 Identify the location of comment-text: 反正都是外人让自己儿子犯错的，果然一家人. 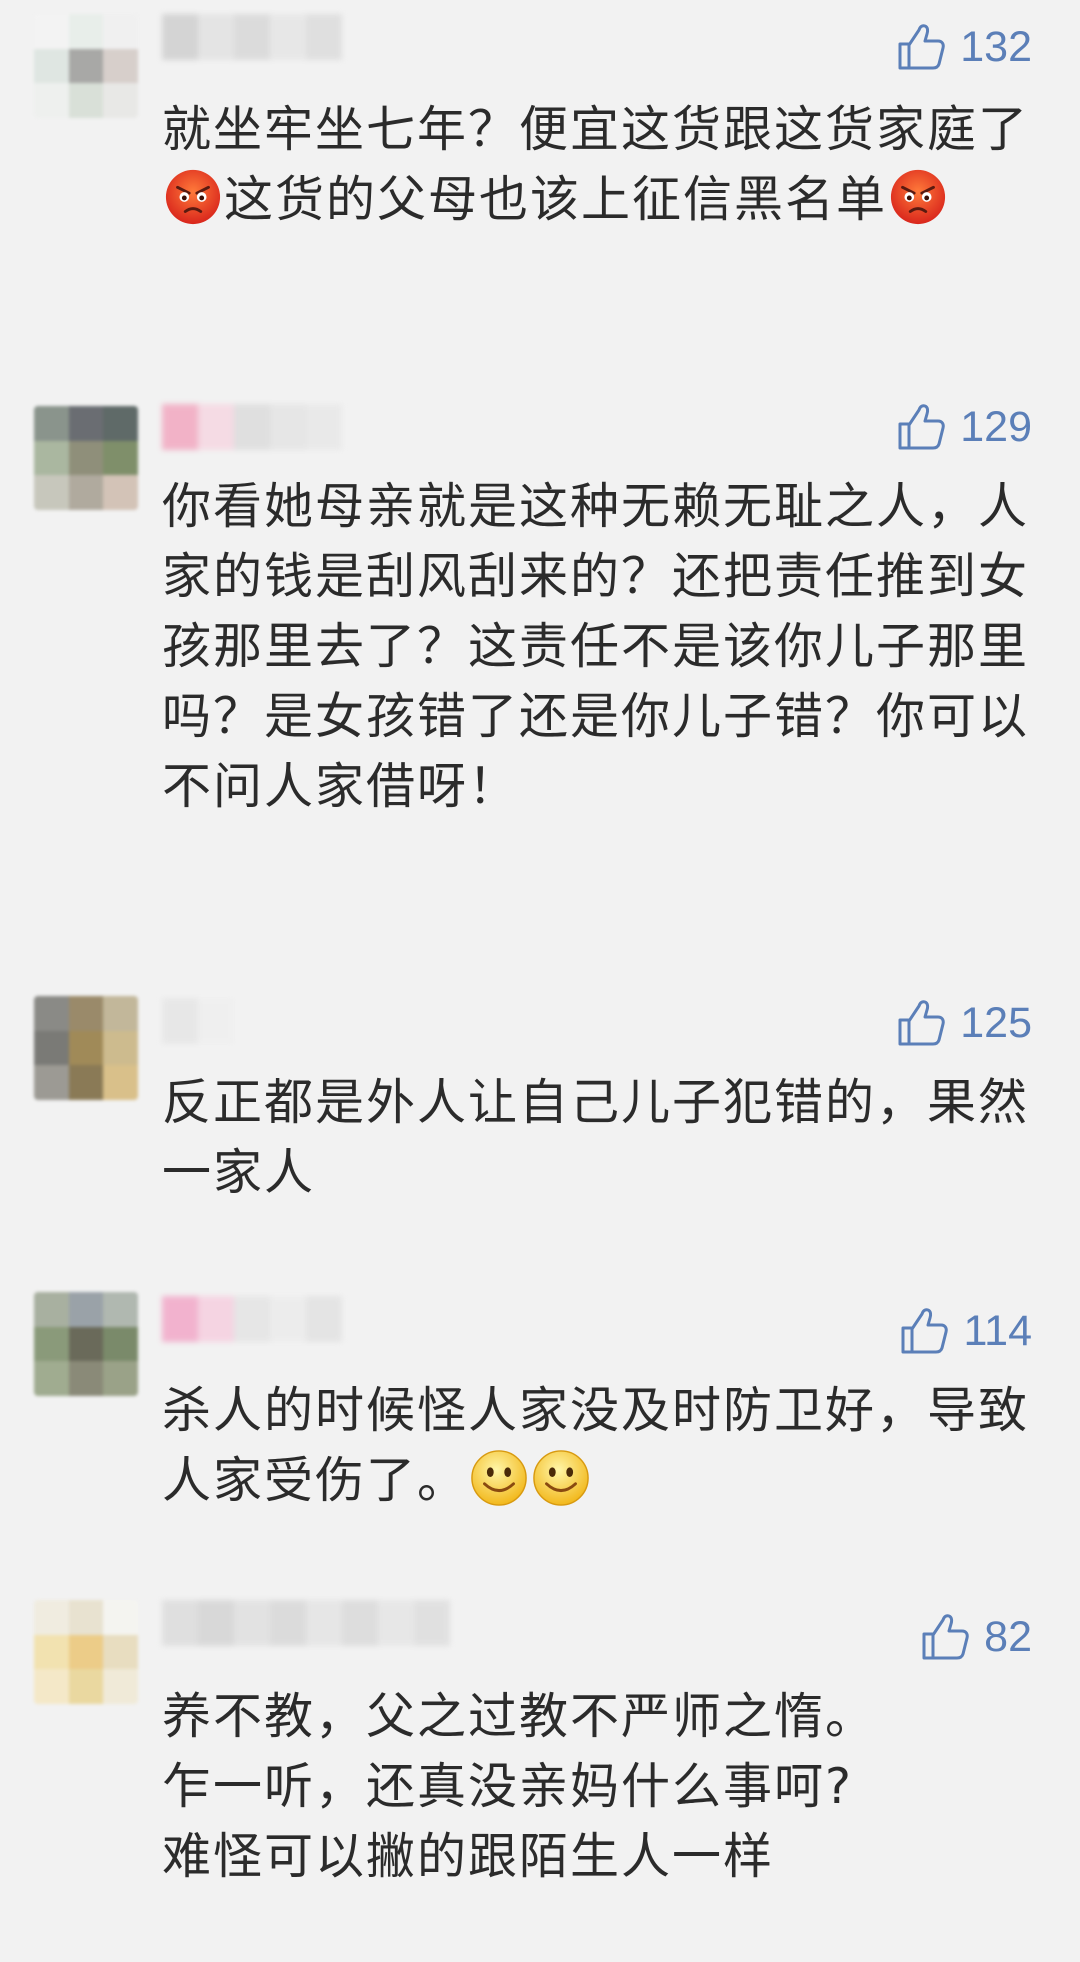
(596, 1137).